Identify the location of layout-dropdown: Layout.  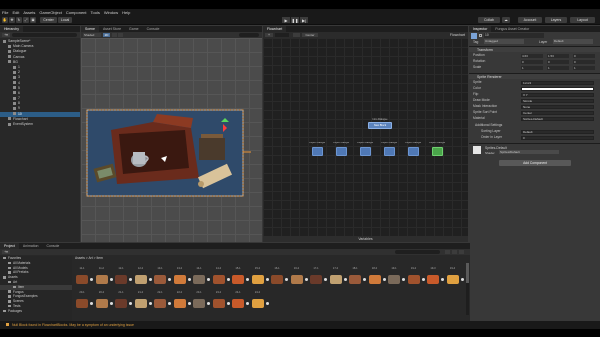
(582, 20).